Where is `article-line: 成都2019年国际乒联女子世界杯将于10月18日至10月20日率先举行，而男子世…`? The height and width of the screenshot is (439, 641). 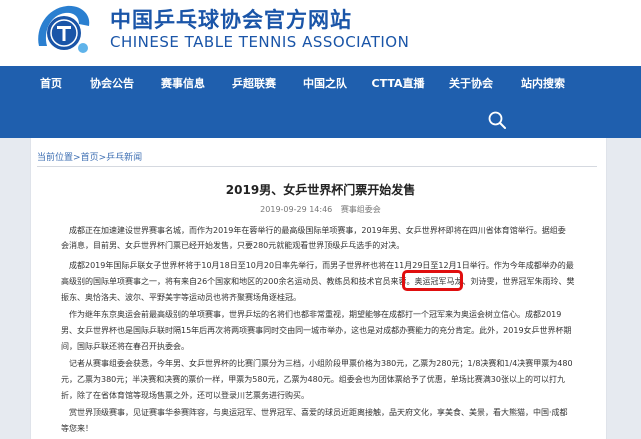 article-line: 成都2019年国际乒联女子世界杯将于10月18日至10月20日率先举行，而男子世… is located at coordinates (321, 265).